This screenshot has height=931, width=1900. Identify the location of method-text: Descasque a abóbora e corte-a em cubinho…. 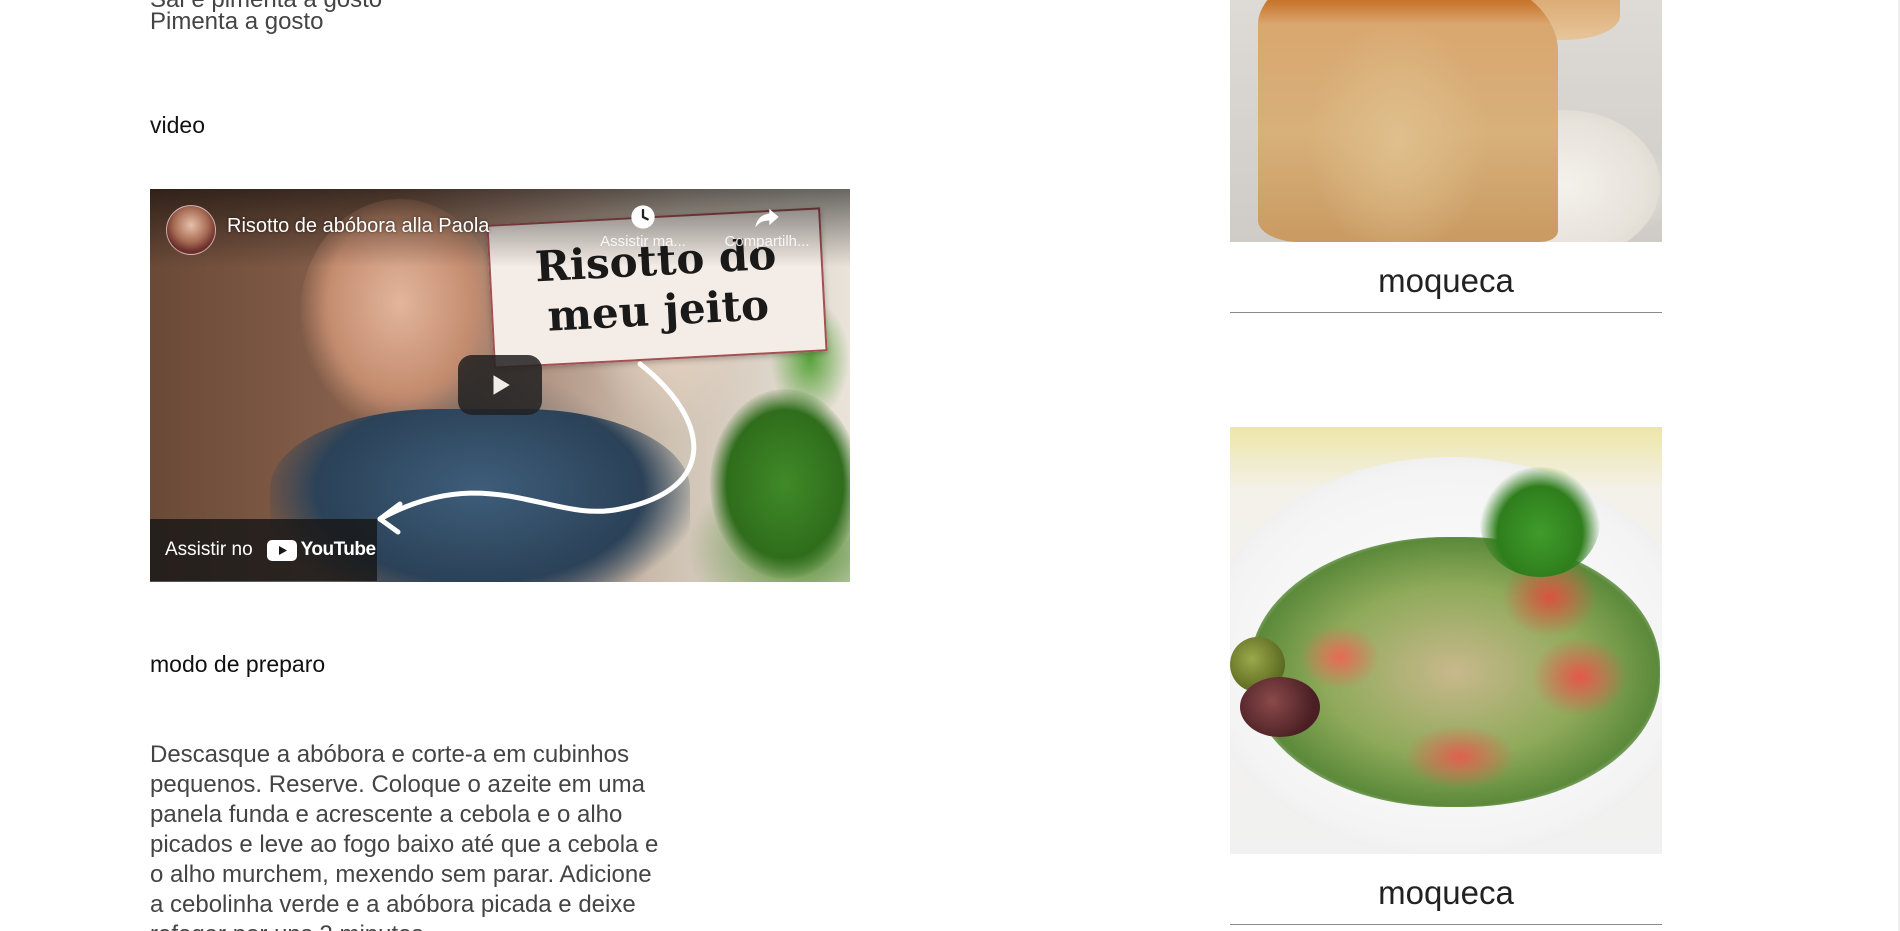
(404, 836).